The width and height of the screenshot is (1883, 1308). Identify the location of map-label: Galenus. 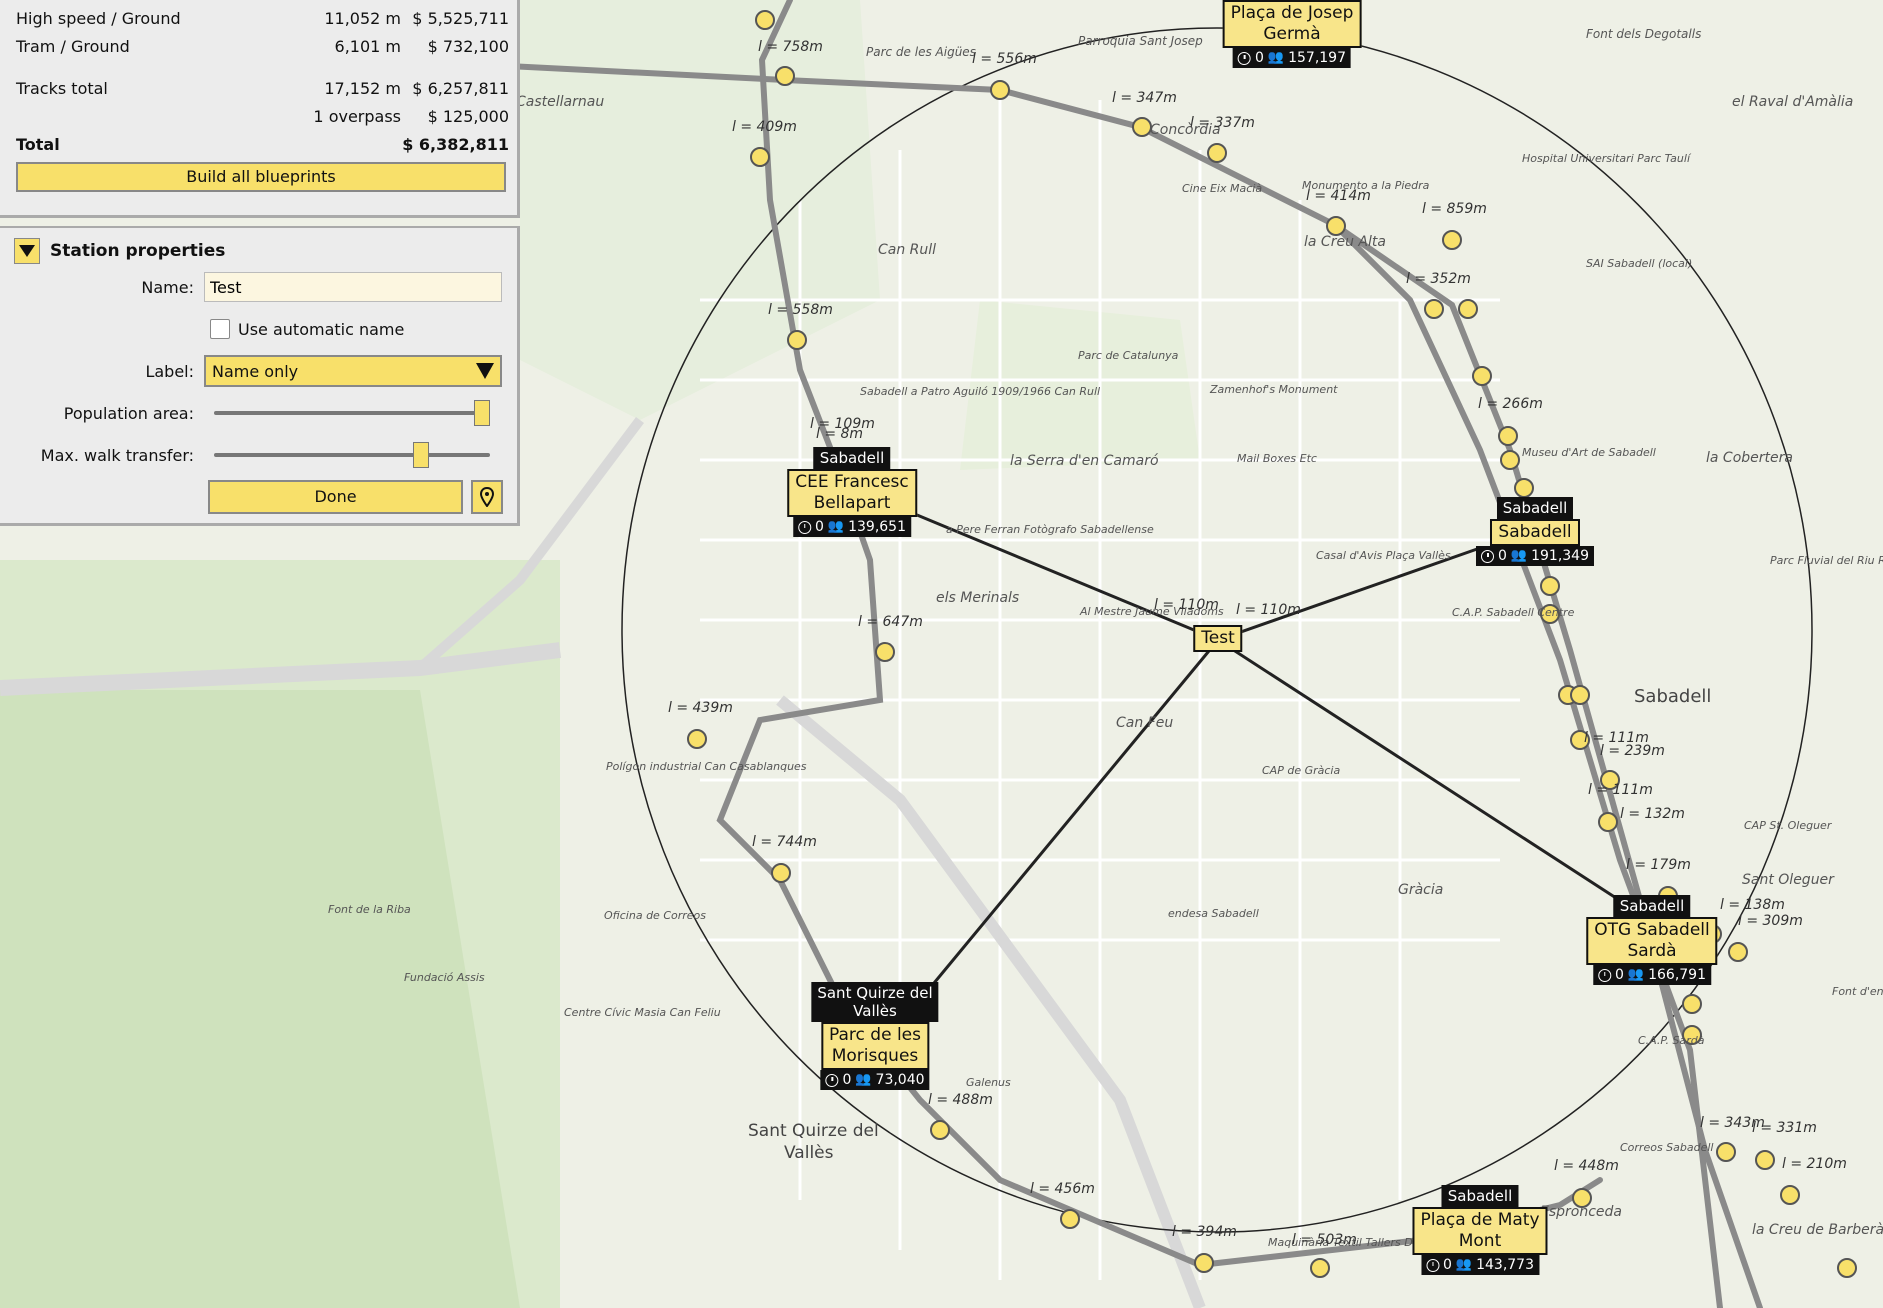
(988, 1082).